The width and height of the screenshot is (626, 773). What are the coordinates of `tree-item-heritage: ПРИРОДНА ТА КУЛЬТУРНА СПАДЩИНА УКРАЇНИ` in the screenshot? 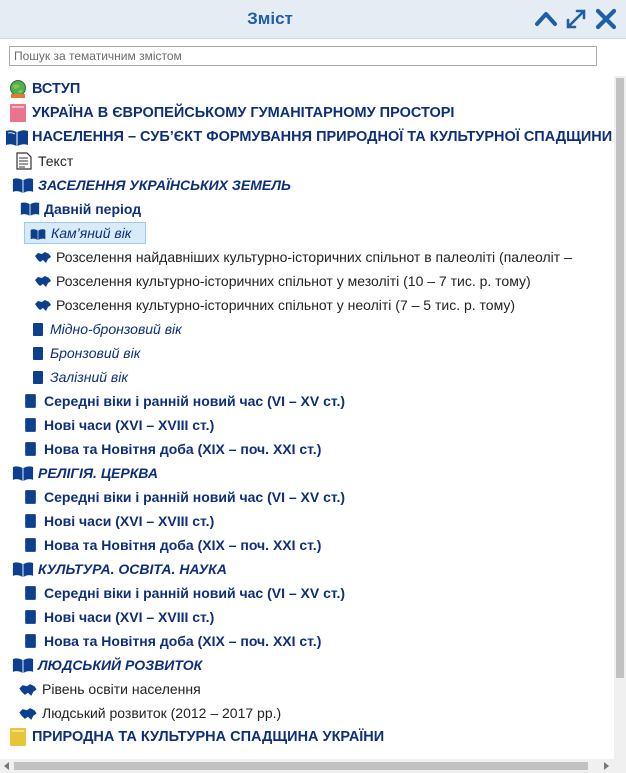 It's located at (308, 737).